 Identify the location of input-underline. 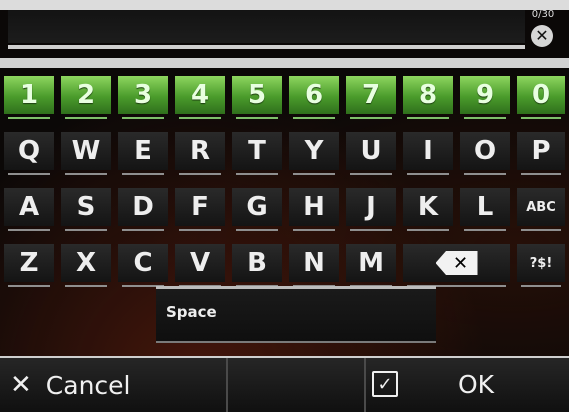
(266, 47).